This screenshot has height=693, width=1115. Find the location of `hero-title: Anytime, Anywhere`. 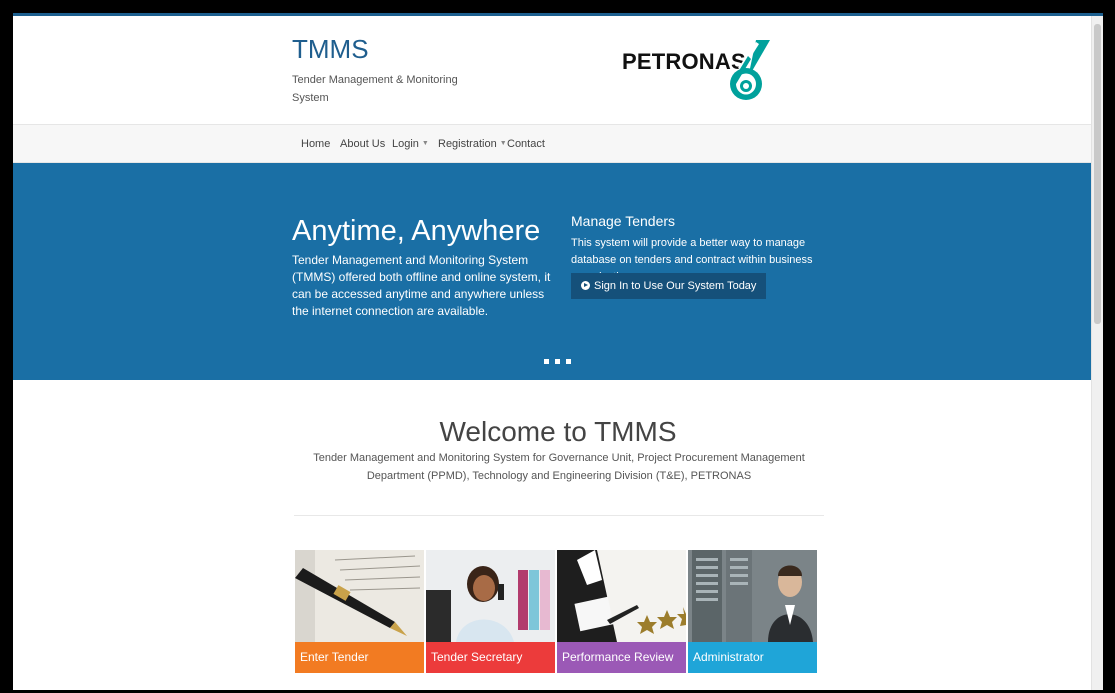

hero-title: Anytime, Anywhere is located at coordinates (416, 231).